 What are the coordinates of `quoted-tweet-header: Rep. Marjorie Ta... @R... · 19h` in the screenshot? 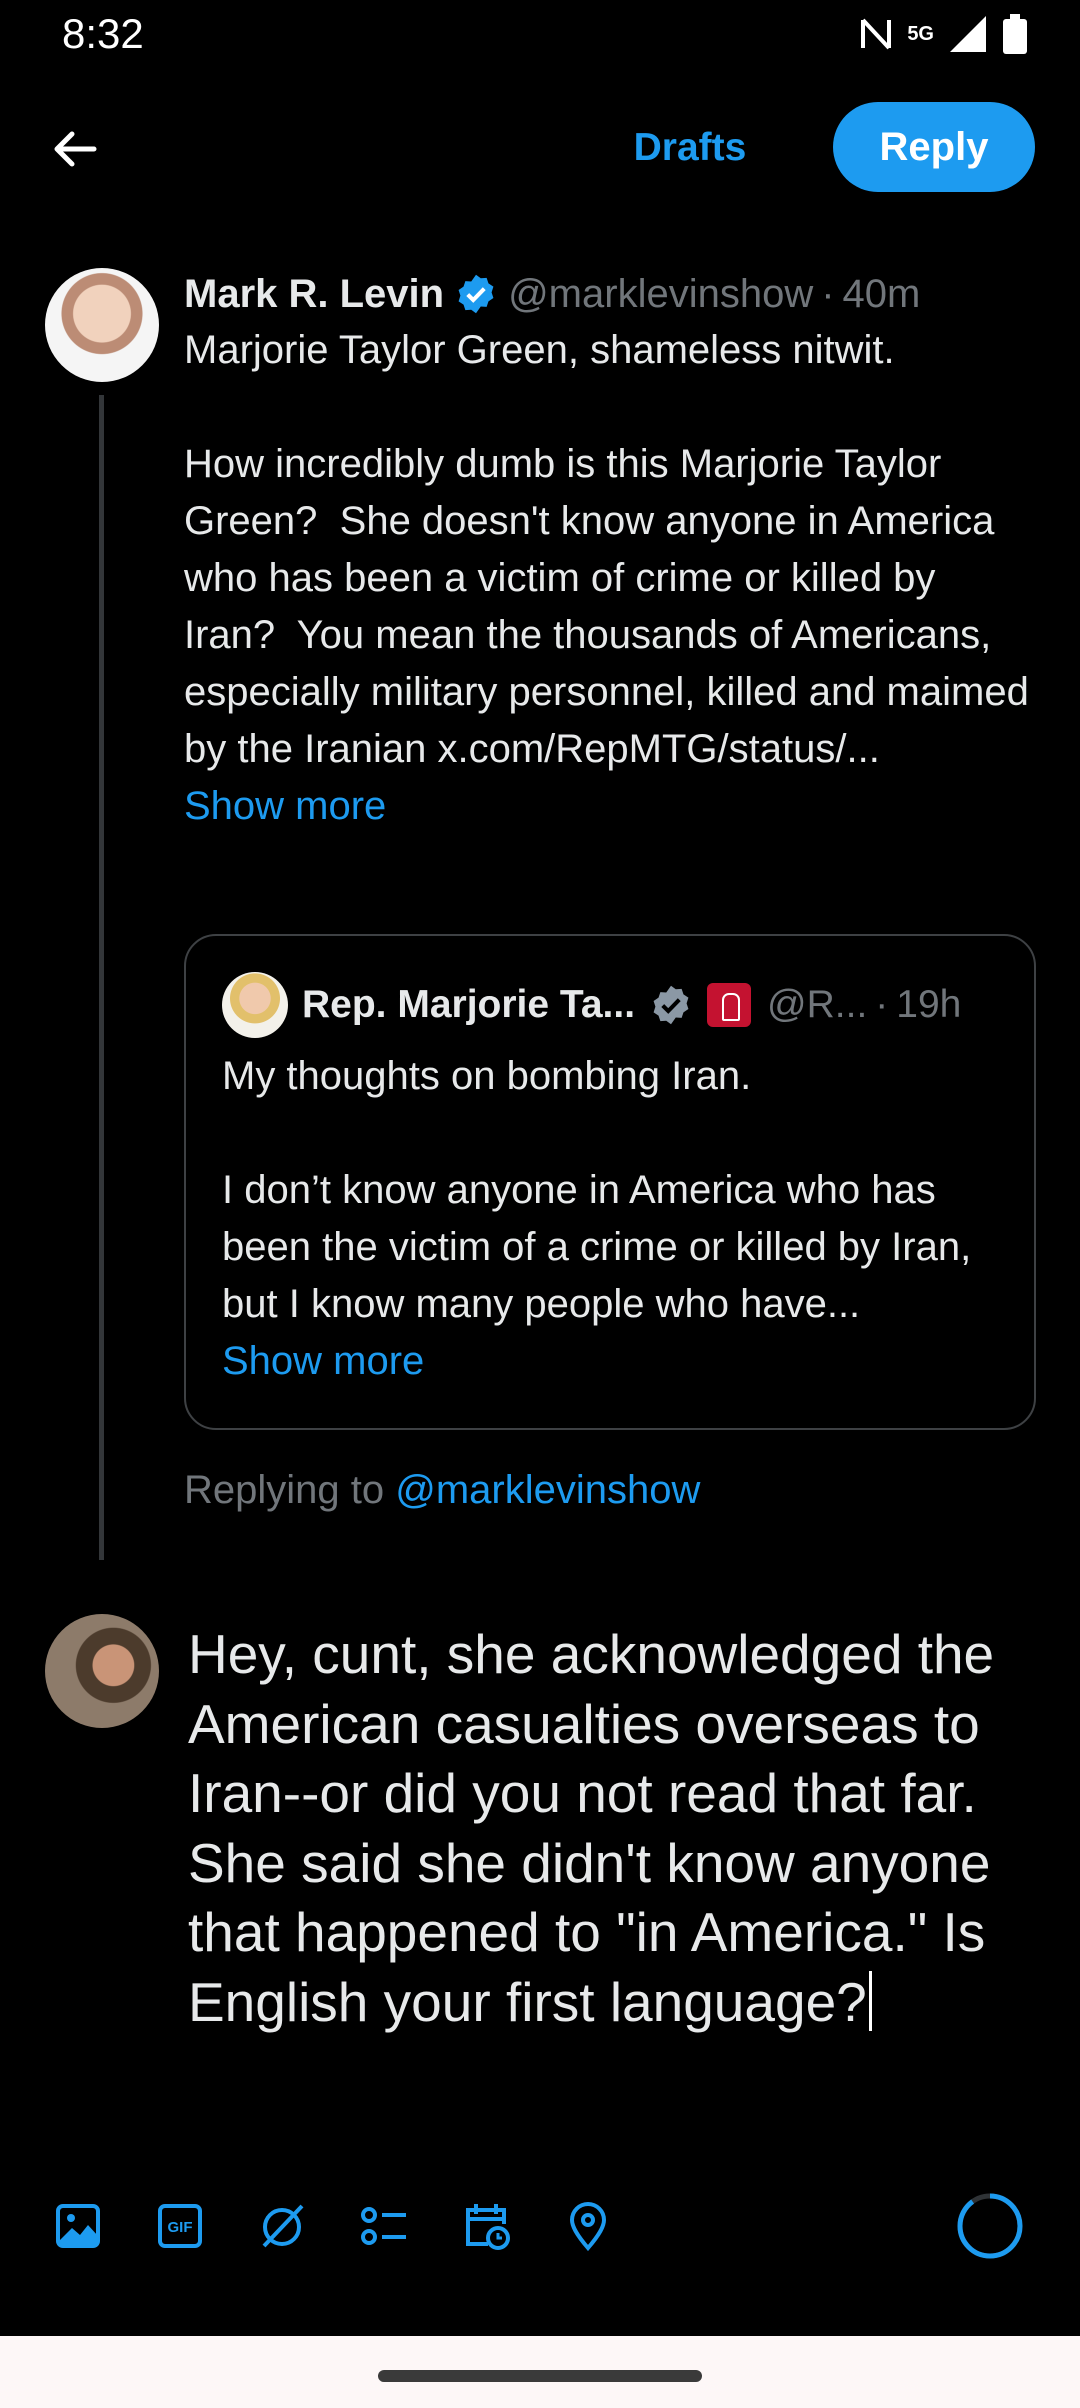 It's located at (591, 1005).